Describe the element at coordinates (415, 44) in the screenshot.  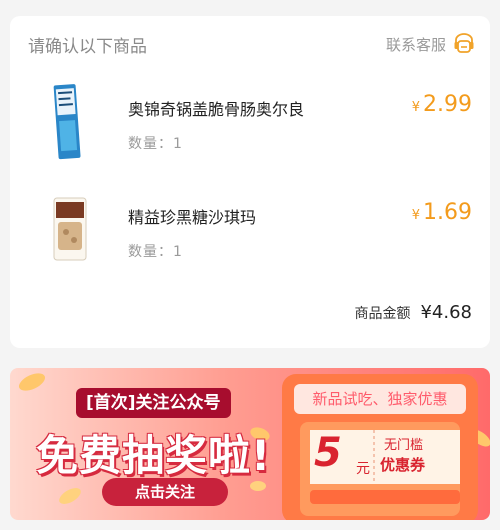
I see `contact-service-label: 联系客服` at that location.